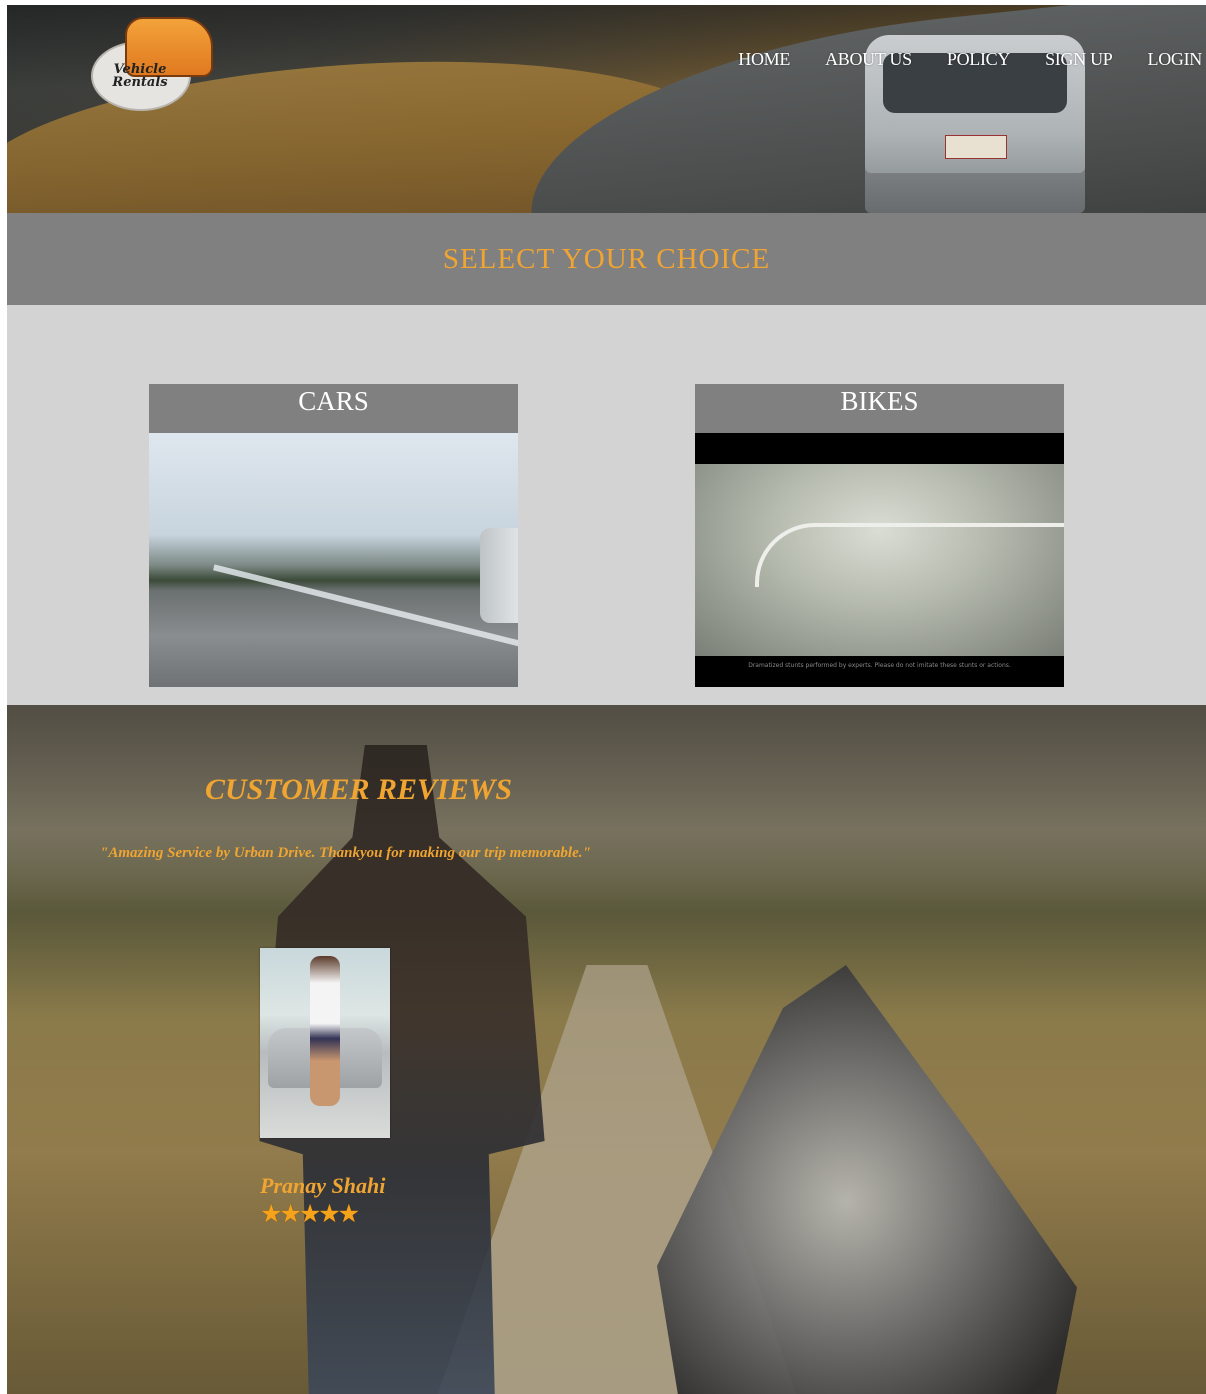 The image size is (1206, 1394). I want to click on bikes-card-title: BIKES, so click(879, 408).